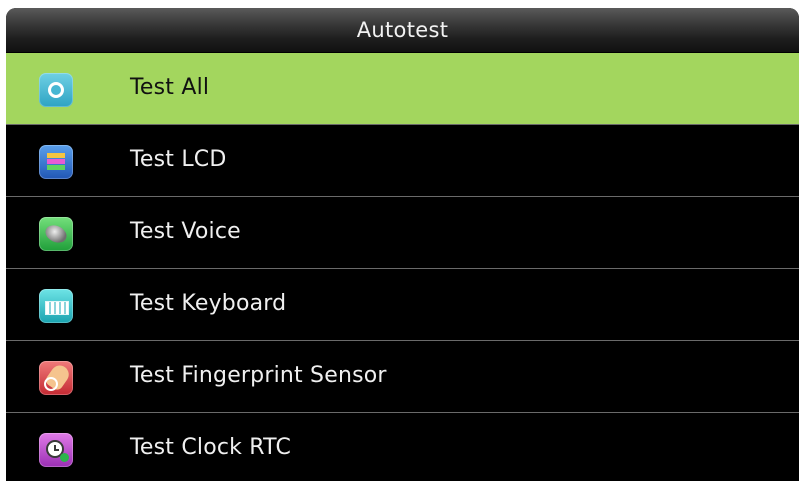 This screenshot has width=801, height=483. I want to click on page-title: Autotest, so click(402, 30).